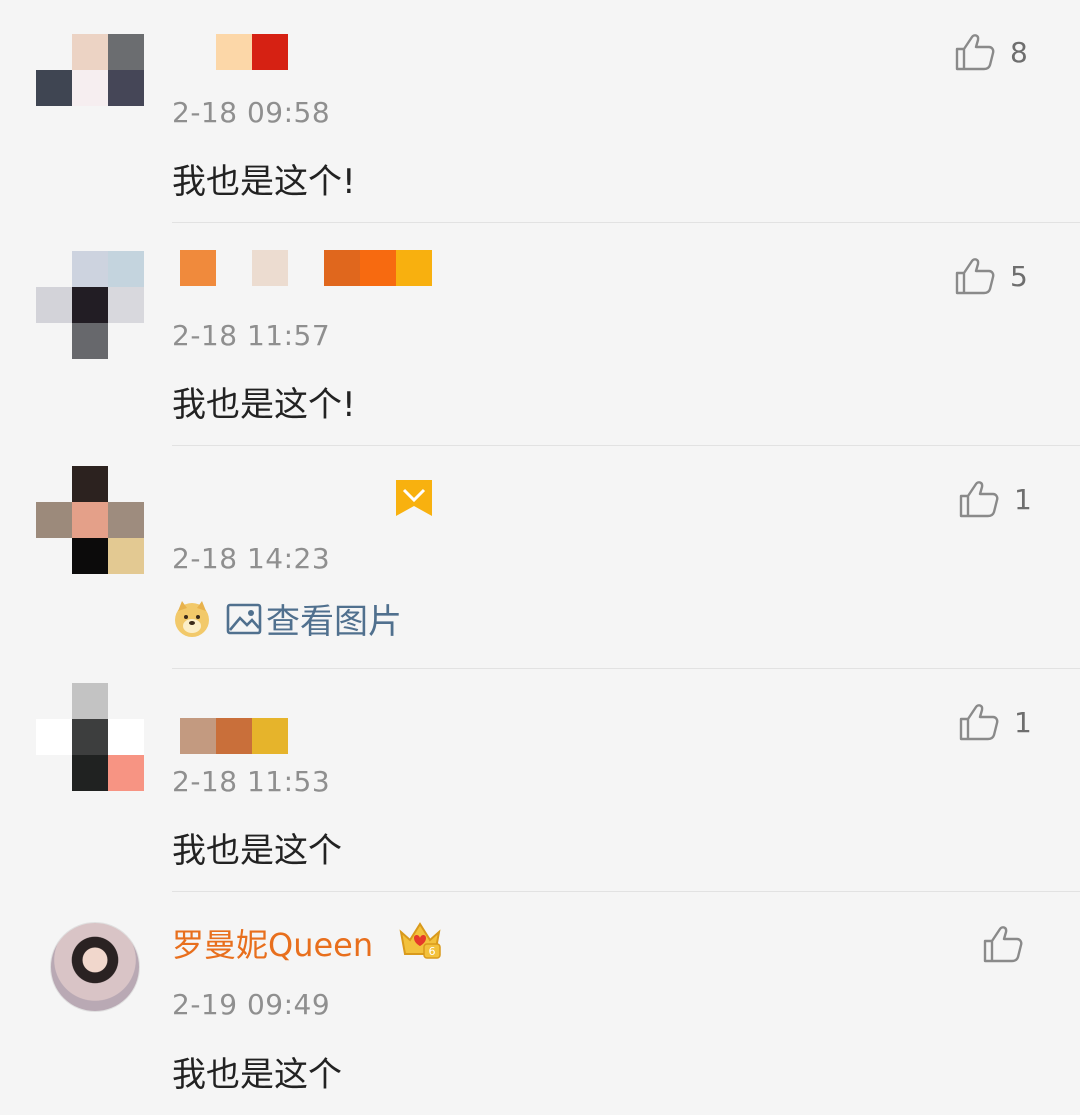  What do you see at coordinates (251, 558) in the screenshot?
I see `timestamp: 2-18 14:23` at bounding box center [251, 558].